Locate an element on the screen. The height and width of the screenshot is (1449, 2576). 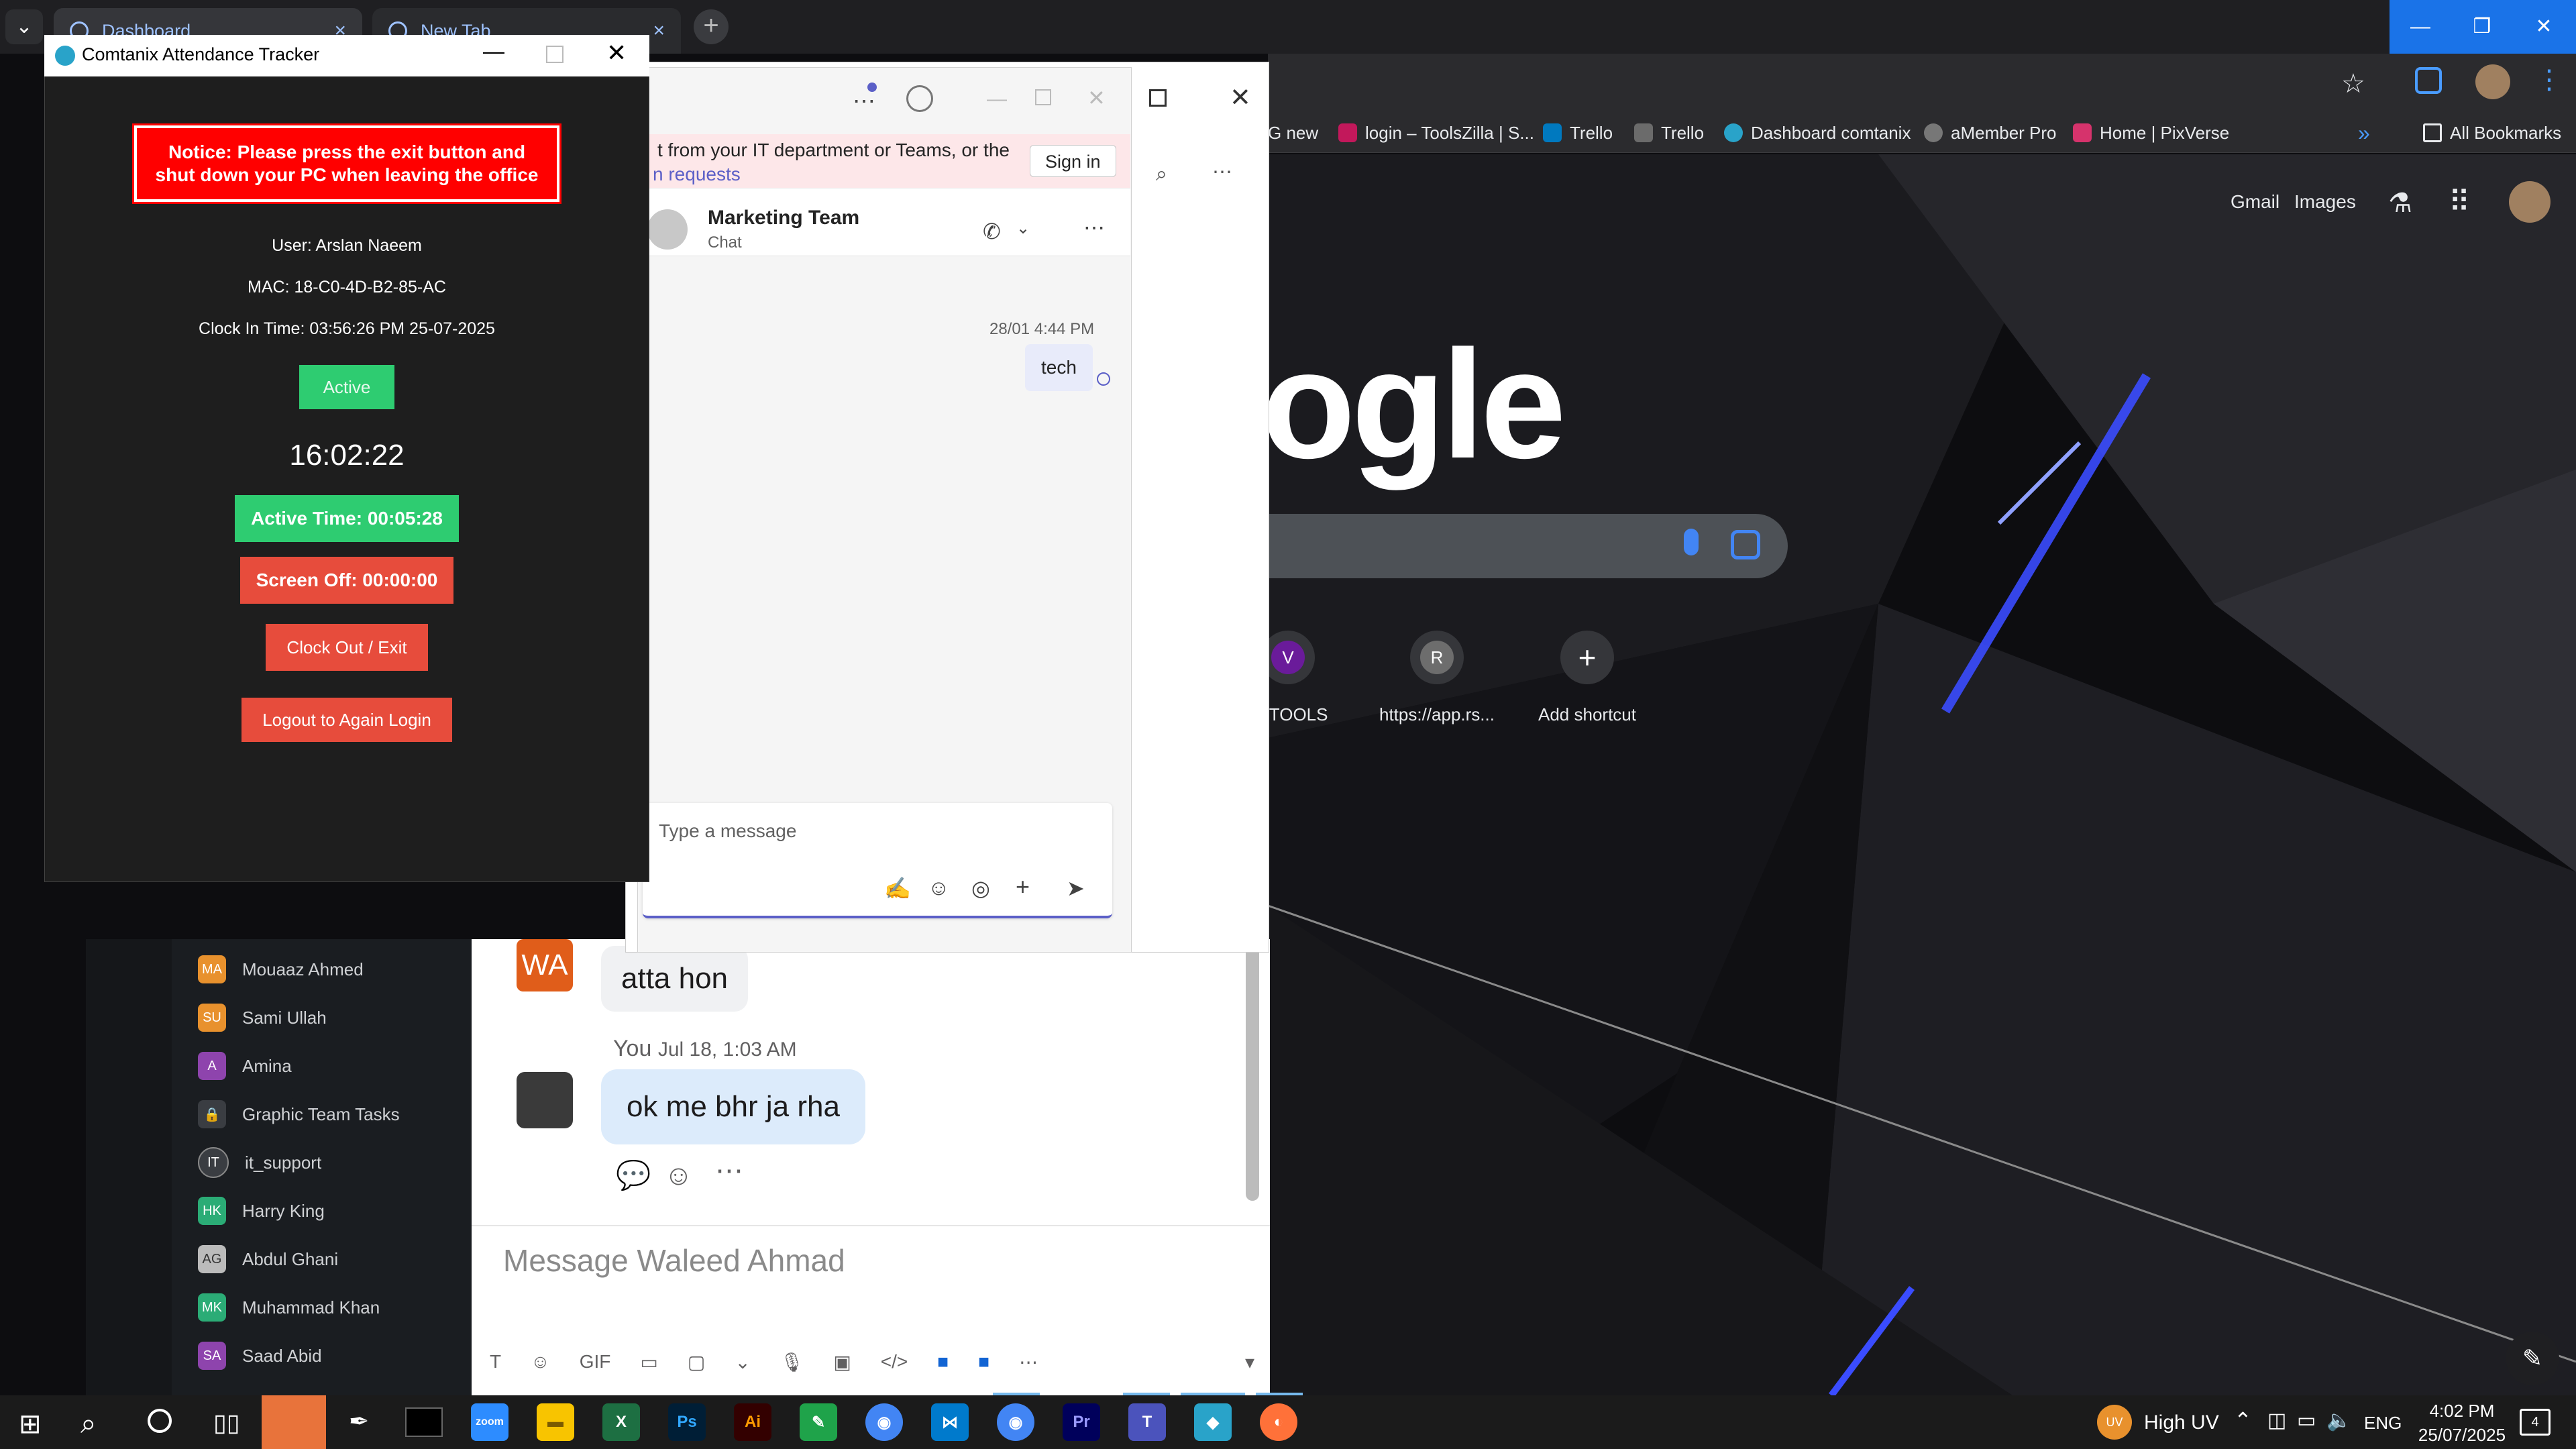
message-input: Type a message is located at coordinates (727, 831).